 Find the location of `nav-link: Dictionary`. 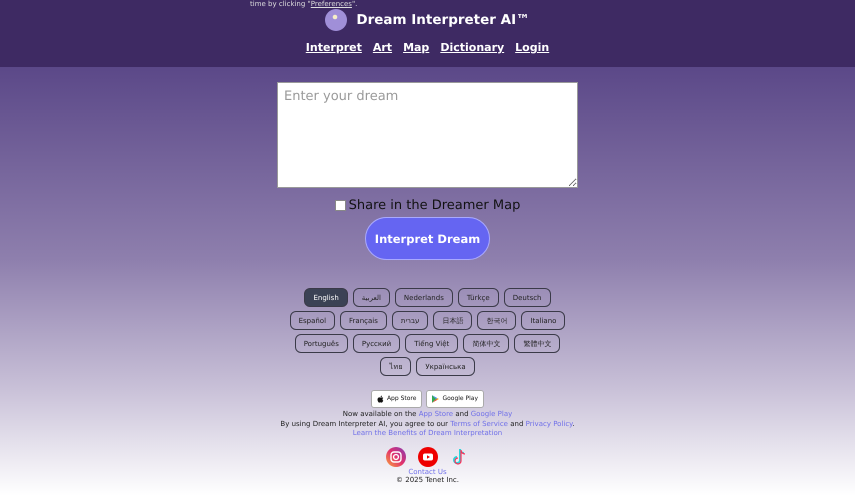

nav-link: Dictionary is located at coordinates (472, 47).